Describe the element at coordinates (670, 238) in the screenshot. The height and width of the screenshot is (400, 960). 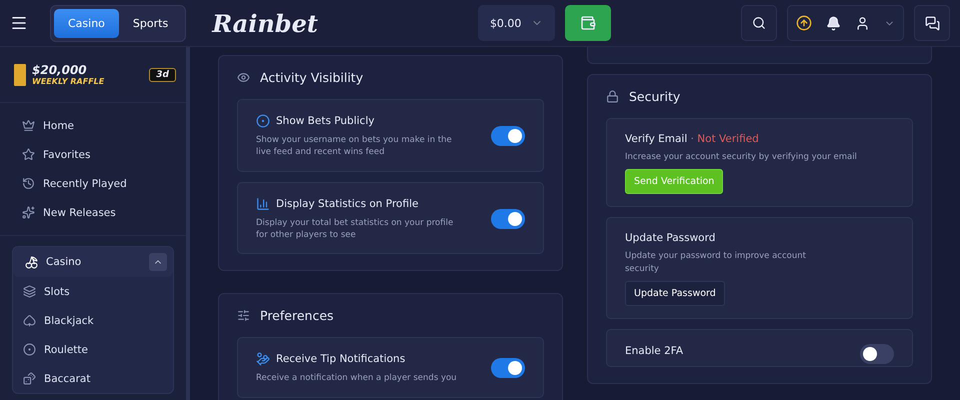
I see `setting-title: Update Password` at that location.